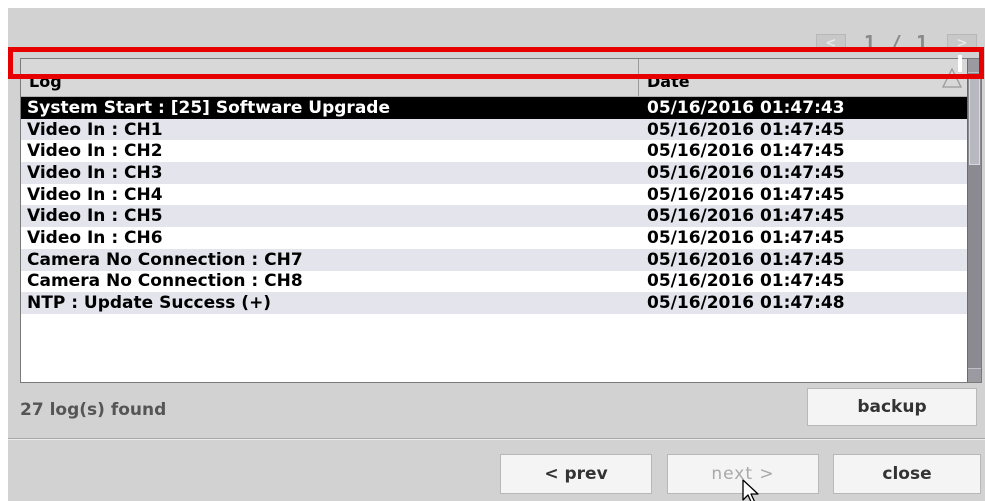 This screenshot has width=985, height=501. What do you see at coordinates (494, 129) in the screenshot?
I see `table-row: Video In : CH1 05/16/2016 01:47:45` at bounding box center [494, 129].